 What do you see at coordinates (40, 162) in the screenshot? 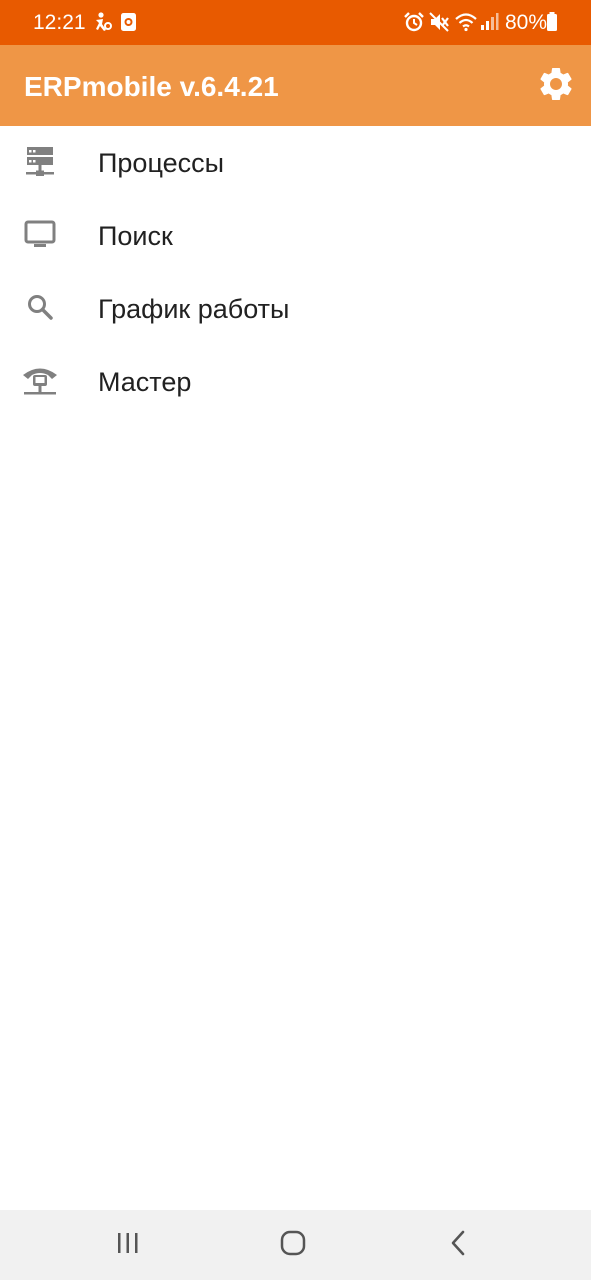
I see `server-icon` at bounding box center [40, 162].